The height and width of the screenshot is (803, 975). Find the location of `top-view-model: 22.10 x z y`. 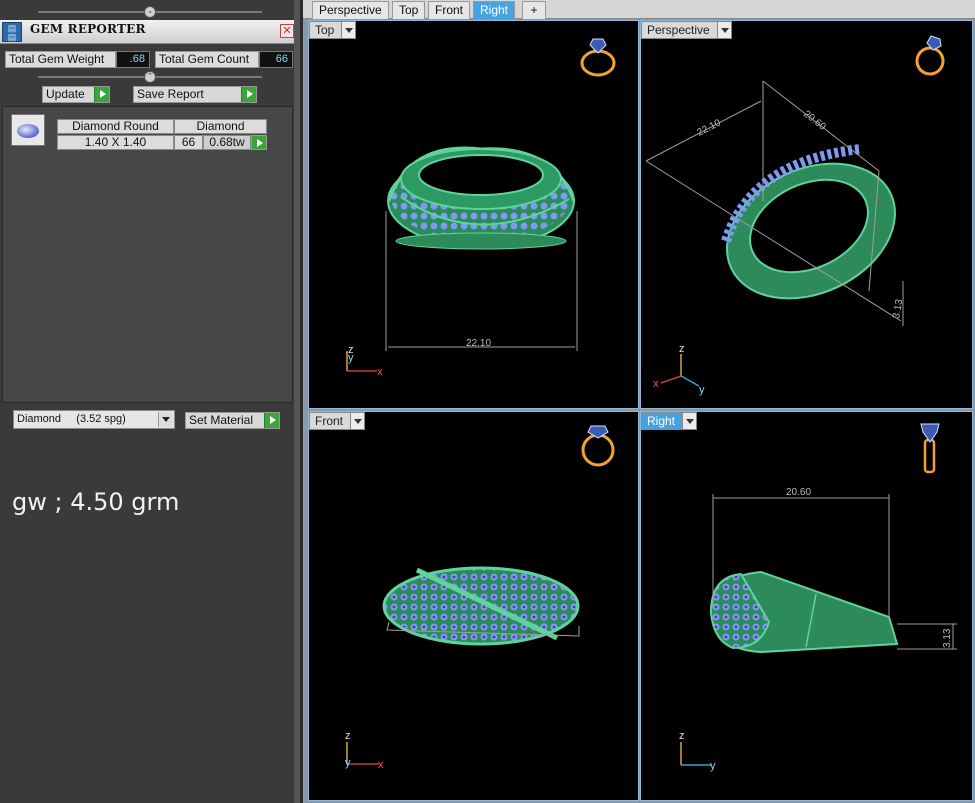

top-view-model: 22.10 x z y is located at coordinates (462, 262).